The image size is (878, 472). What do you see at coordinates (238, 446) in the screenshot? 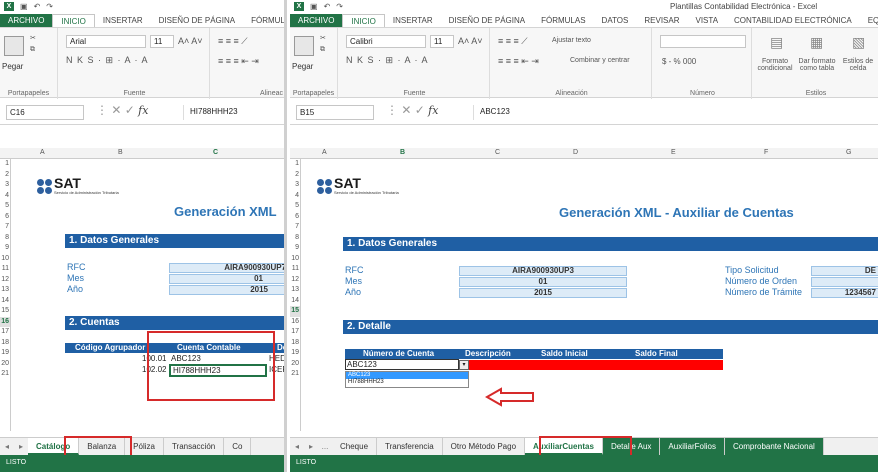
I see `sheet-tab-co: Co` at bounding box center [238, 446].